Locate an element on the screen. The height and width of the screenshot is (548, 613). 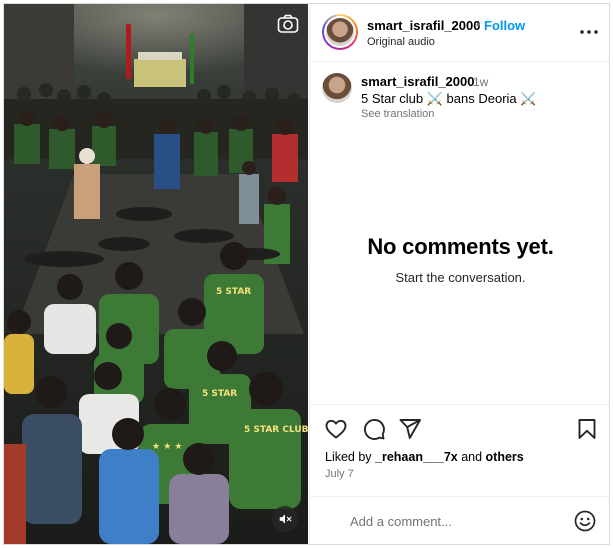
likes-others-link: others is located at coordinates (505, 457).